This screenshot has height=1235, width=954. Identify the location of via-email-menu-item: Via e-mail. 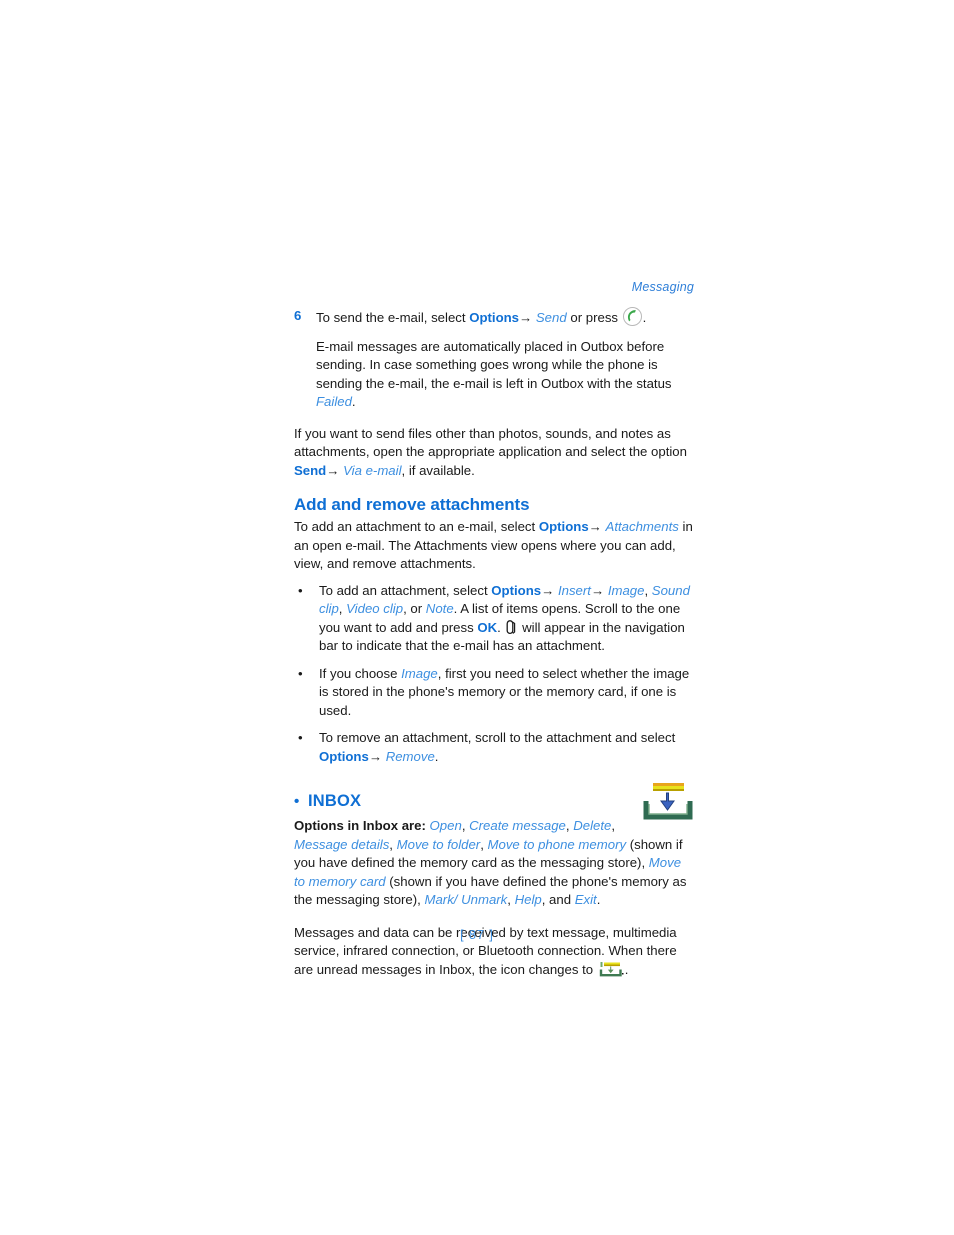
(372, 470).